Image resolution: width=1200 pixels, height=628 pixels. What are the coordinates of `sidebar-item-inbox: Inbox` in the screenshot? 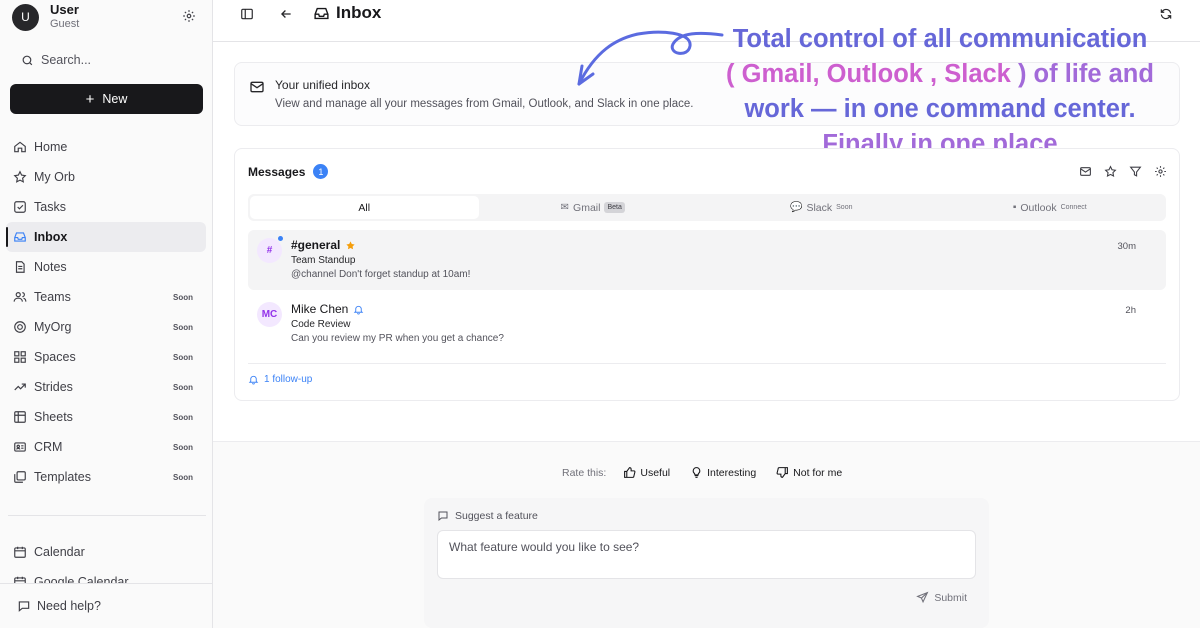 It's located at (106, 237).